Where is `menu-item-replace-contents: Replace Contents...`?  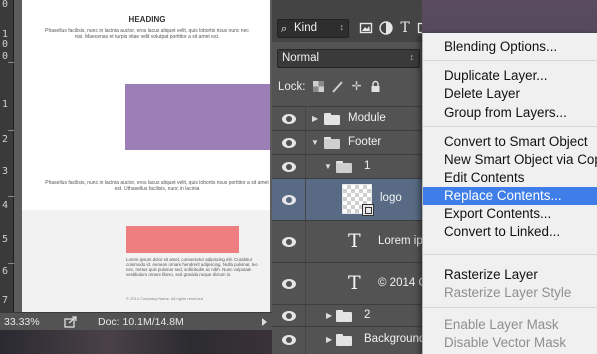 menu-item-replace-contents: Replace Contents... is located at coordinates (510, 196).